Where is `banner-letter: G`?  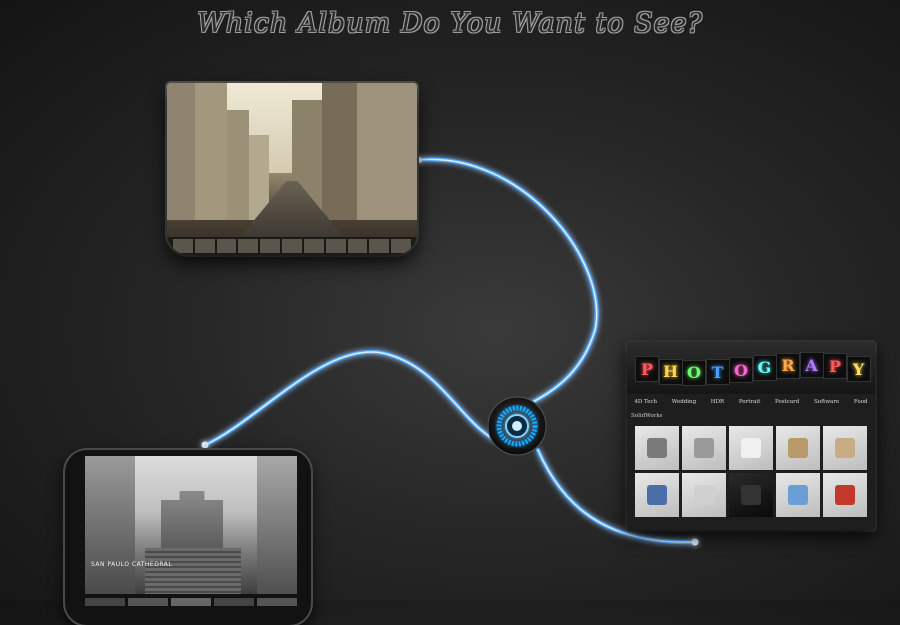 banner-letter: G is located at coordinates (764, 367).